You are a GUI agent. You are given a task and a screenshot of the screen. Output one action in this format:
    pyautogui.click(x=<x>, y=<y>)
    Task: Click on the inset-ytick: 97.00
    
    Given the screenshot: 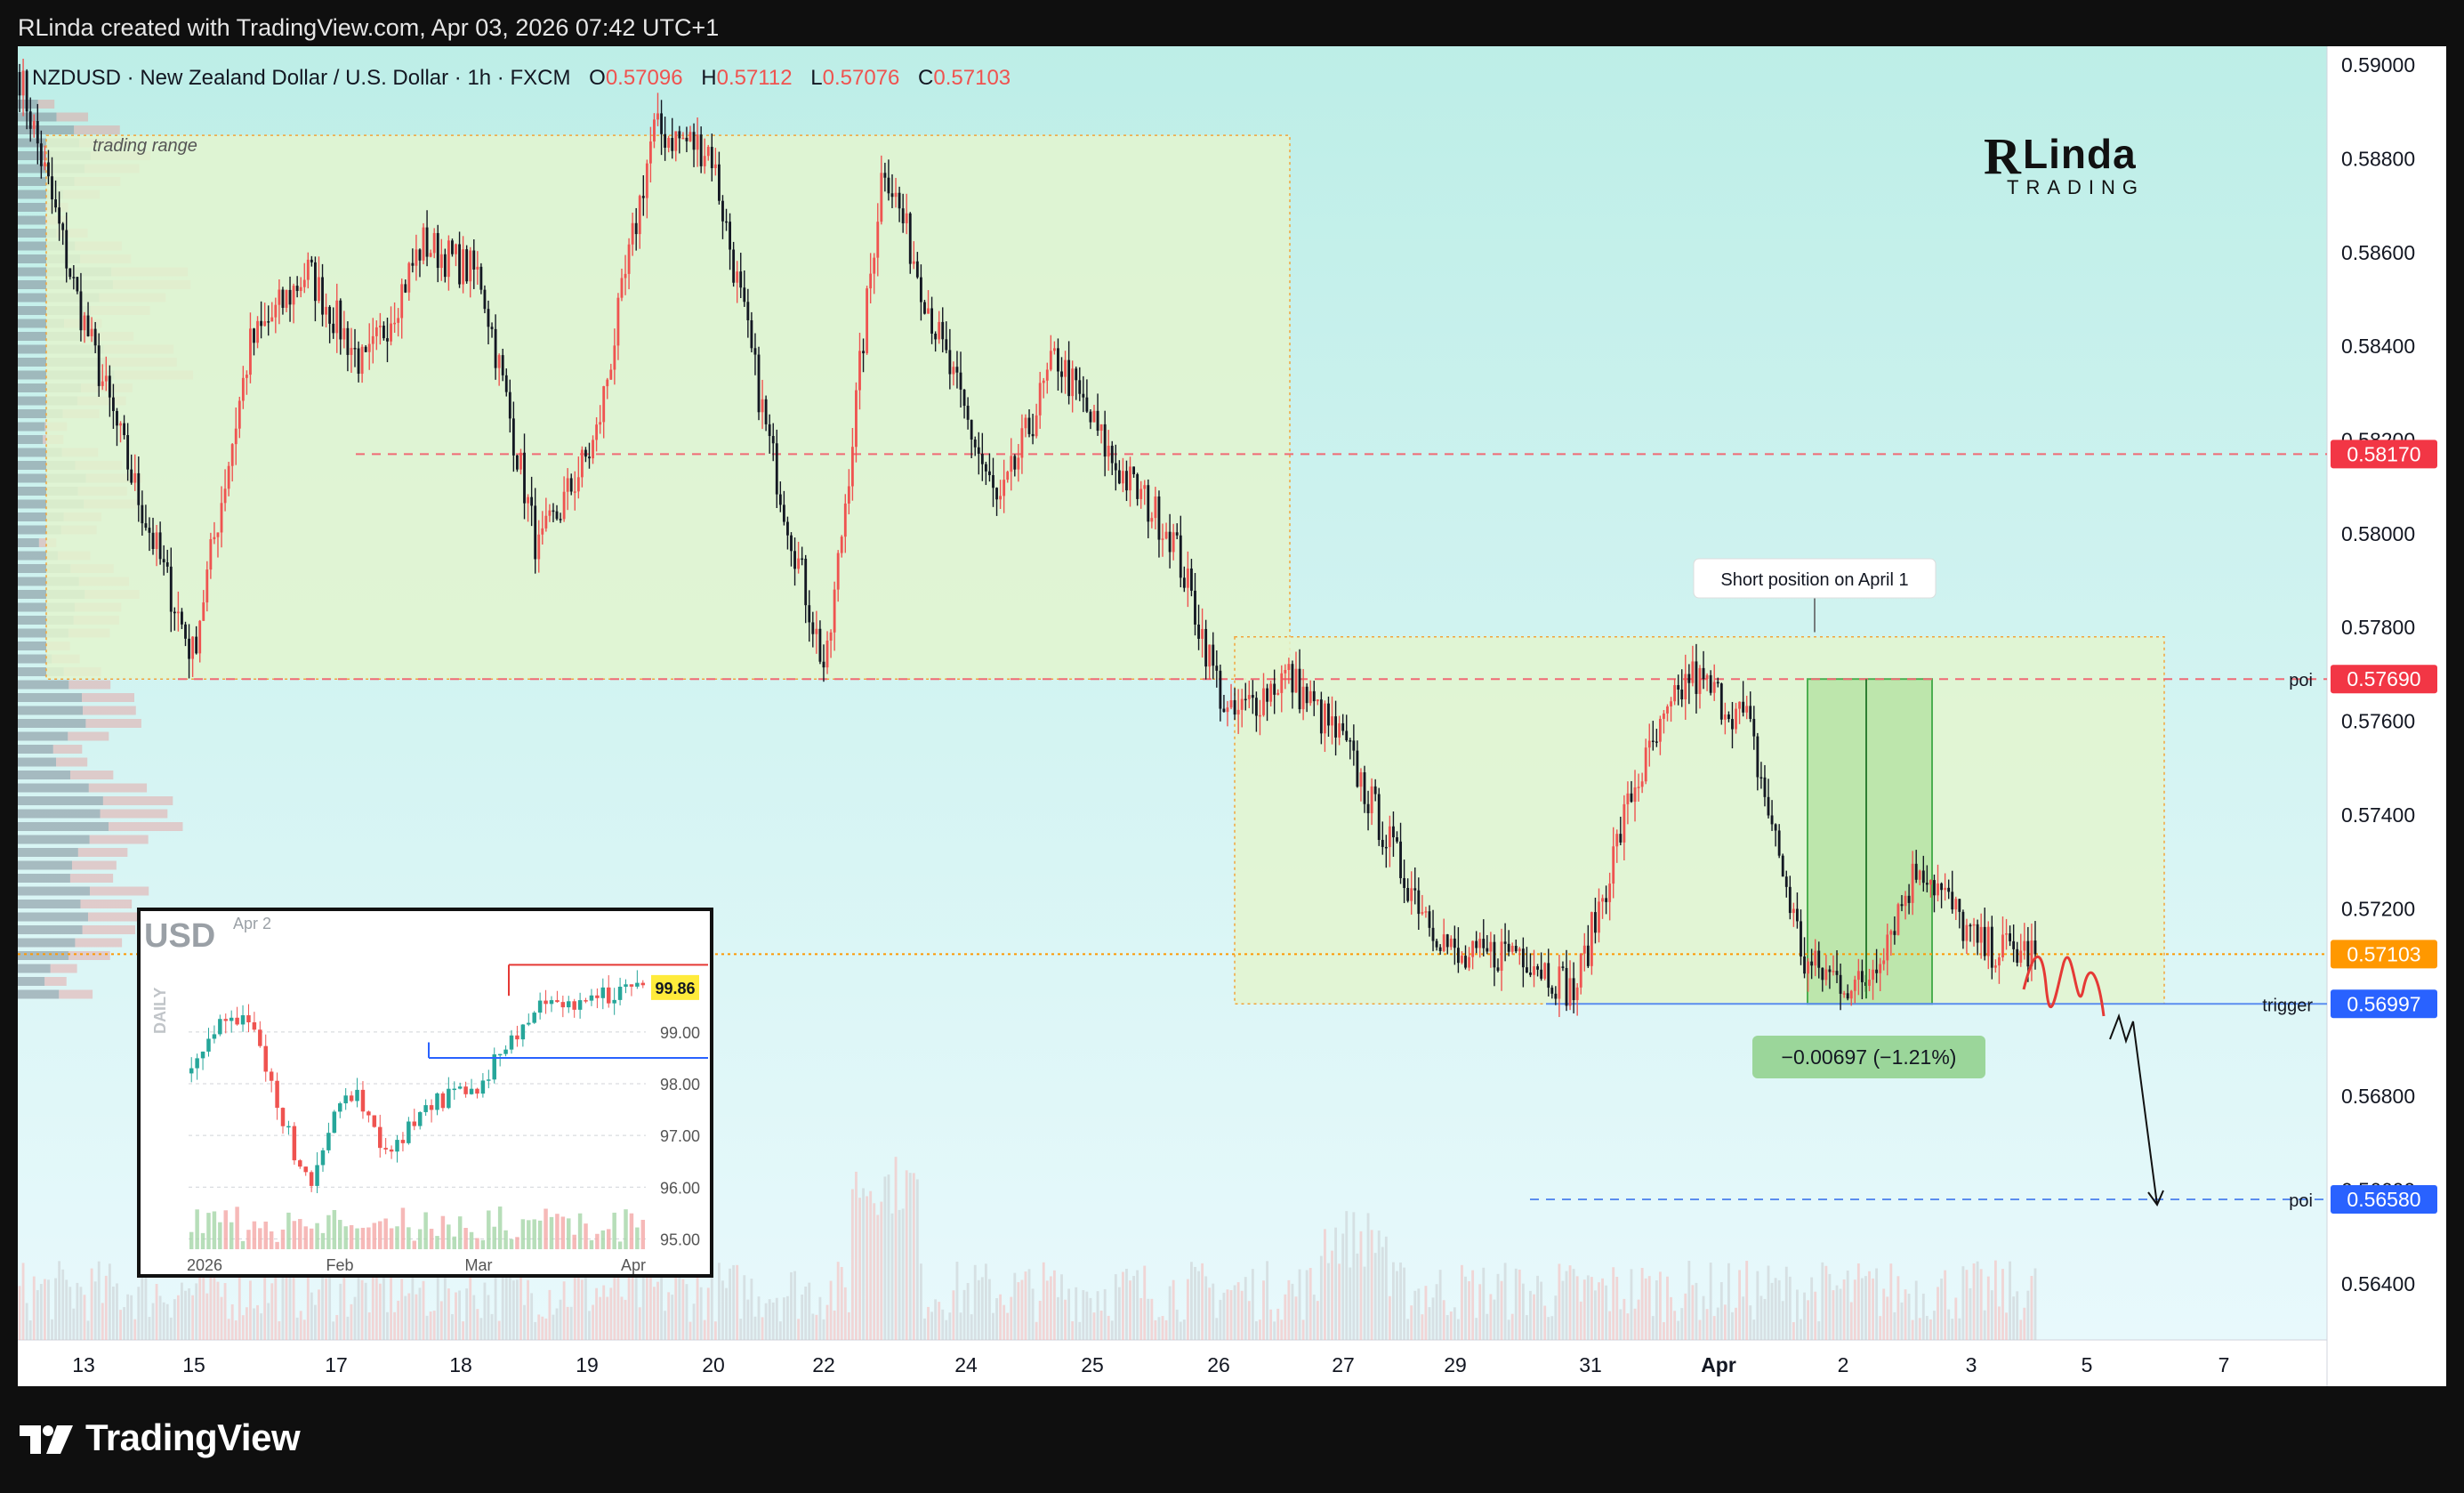 What is the action you would take?
    pyautogui.click(x=680, y=1136)
    